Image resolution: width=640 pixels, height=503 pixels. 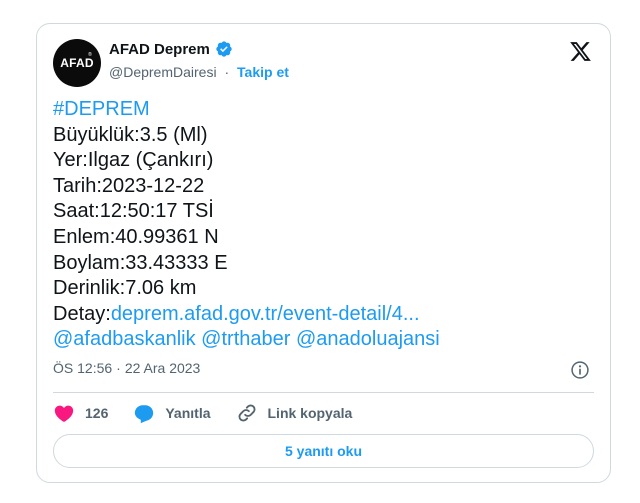 What do you see at coordinates (246, 413) in the screenshot?
I see `link-icon` at bounding box center [246, 413].